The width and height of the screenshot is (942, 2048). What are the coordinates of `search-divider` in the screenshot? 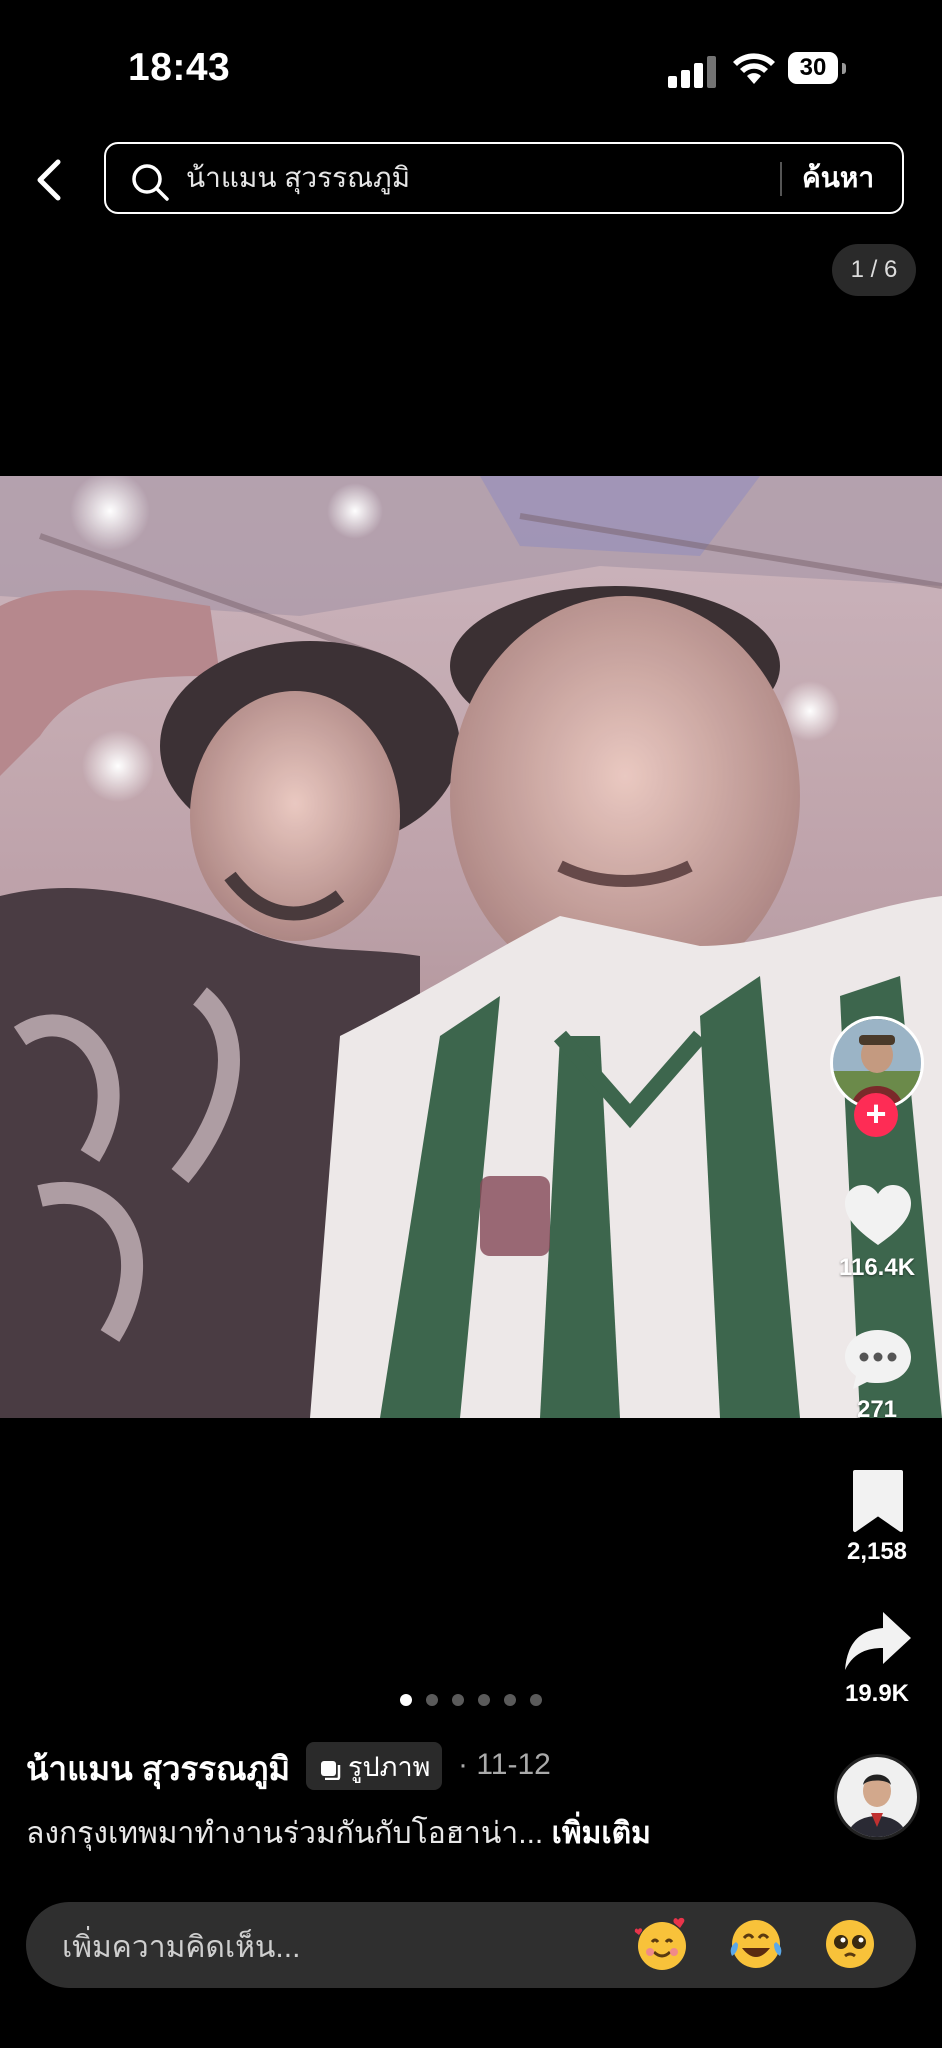 It's located at (781, 179).